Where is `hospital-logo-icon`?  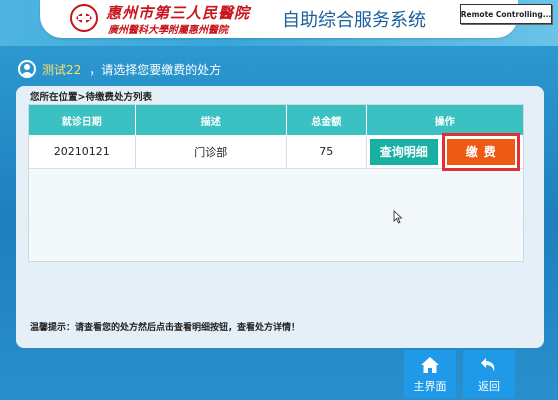 hospital-logo-icon is located at coordinates (84, 18).